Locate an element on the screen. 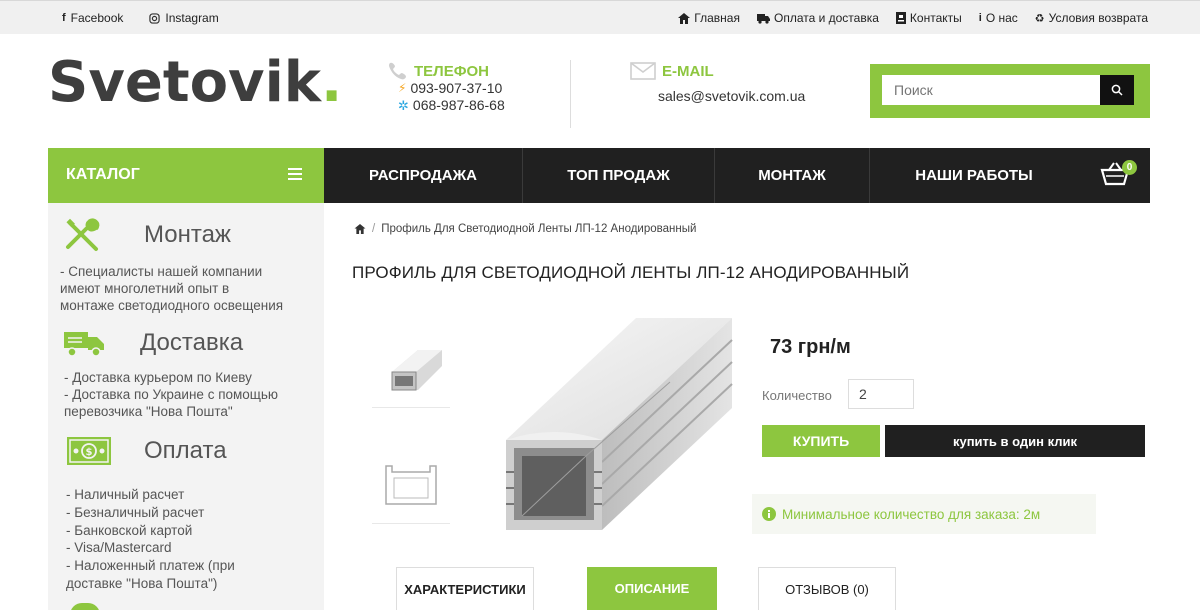 Image resolution: width=1200 pixels, height=610 pixels. product-main-image is located at coordinates (610, 437).